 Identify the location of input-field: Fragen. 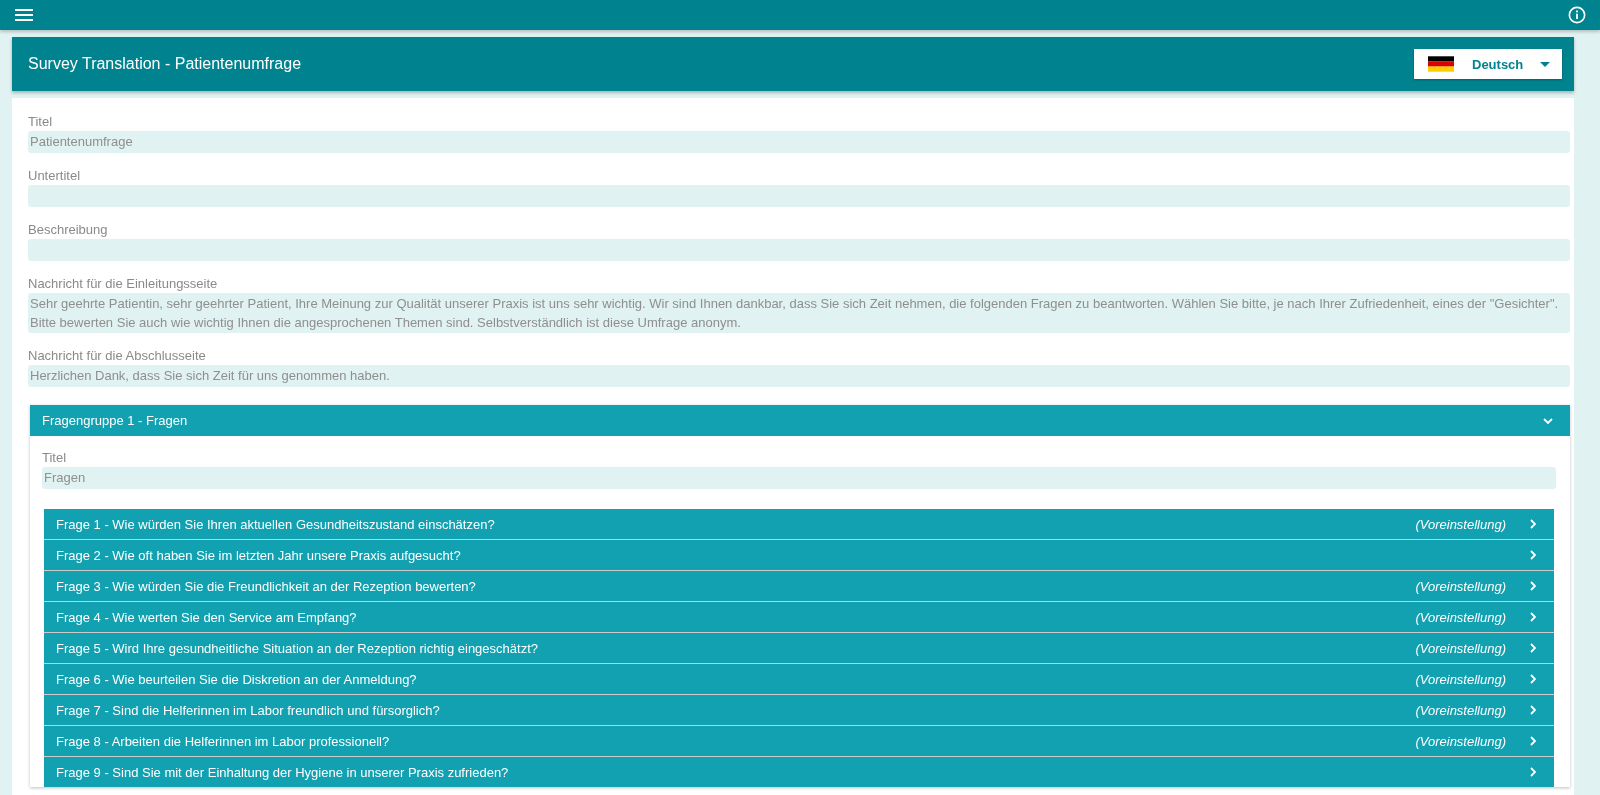
(799, 478).